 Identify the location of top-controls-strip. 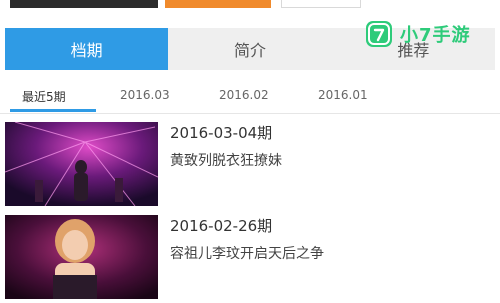
(250, 7).